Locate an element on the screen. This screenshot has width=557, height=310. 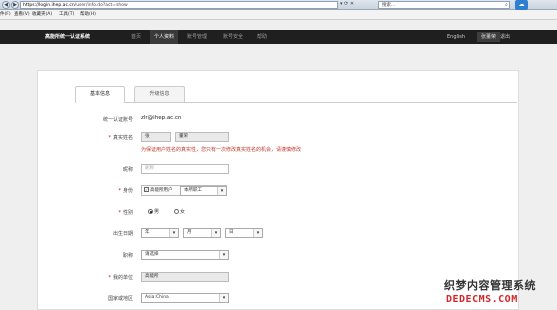
country-select: Asia:China ▾ is located at coordinates (185, 298).